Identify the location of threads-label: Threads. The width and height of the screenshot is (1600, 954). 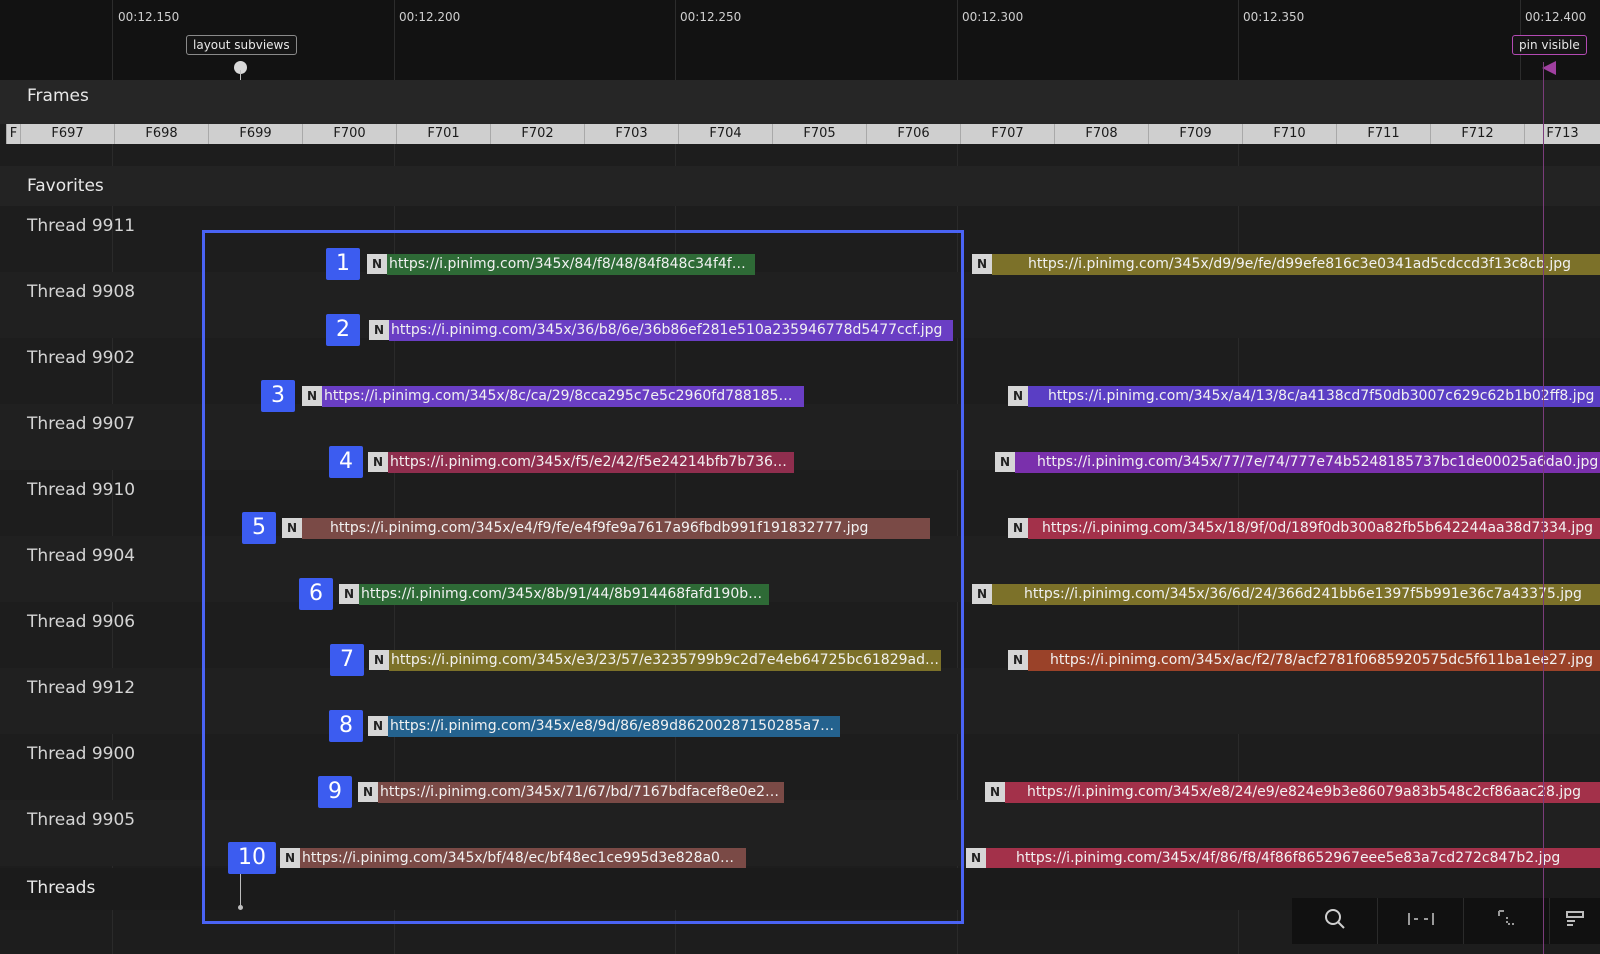
(61, 888).